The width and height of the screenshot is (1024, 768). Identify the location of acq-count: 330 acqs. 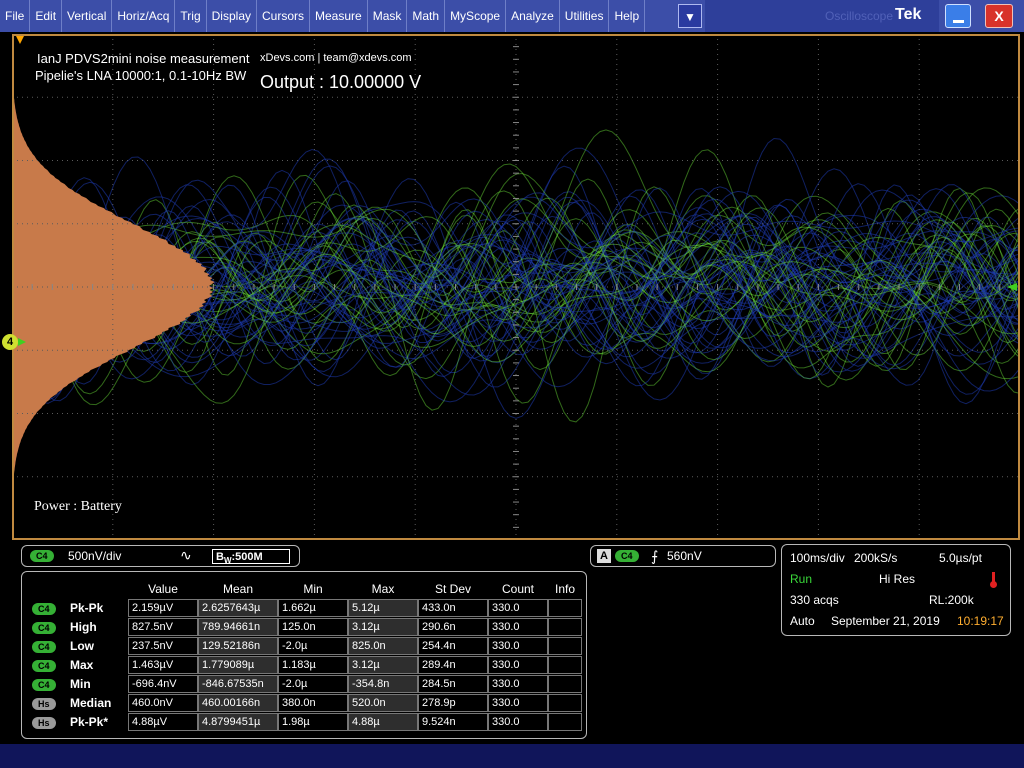
(814, 600).